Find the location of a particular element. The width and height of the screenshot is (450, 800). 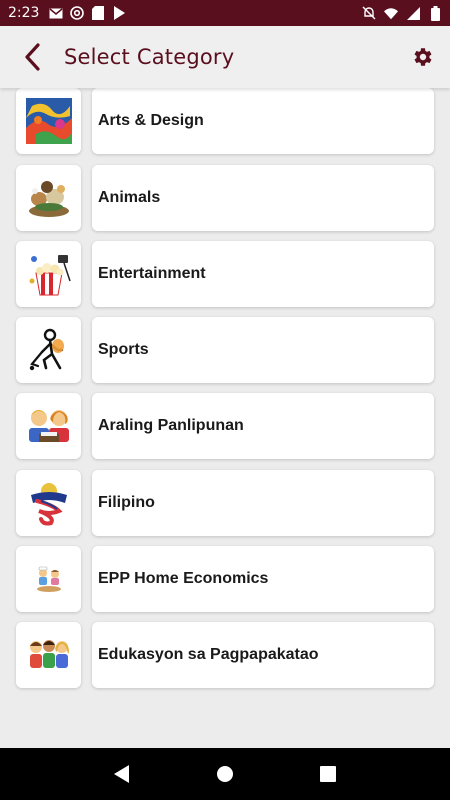

popcorn-icon is located at coordinates (50, 275).